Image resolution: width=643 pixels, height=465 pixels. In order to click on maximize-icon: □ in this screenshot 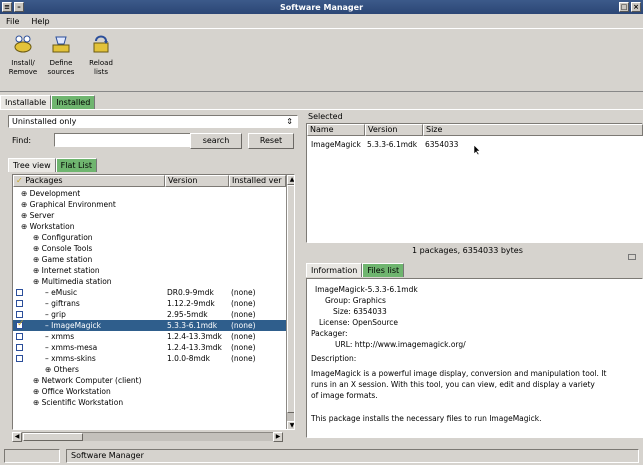, I will do `click(624, 7)`.